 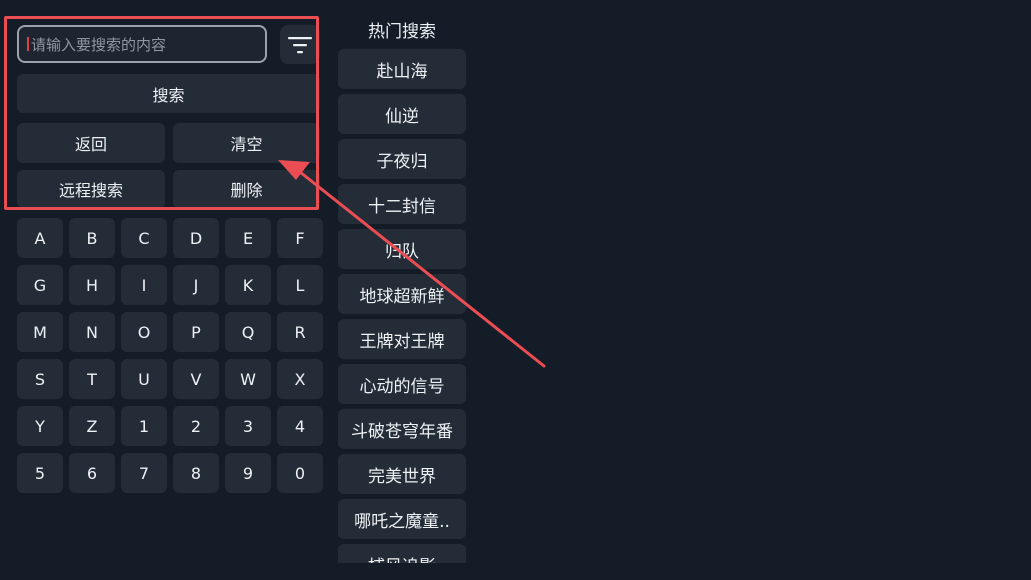 What do you see at coordinates (40, 332) in the screenshot?
I see `key-m: M` at bounding box center [40, 332].